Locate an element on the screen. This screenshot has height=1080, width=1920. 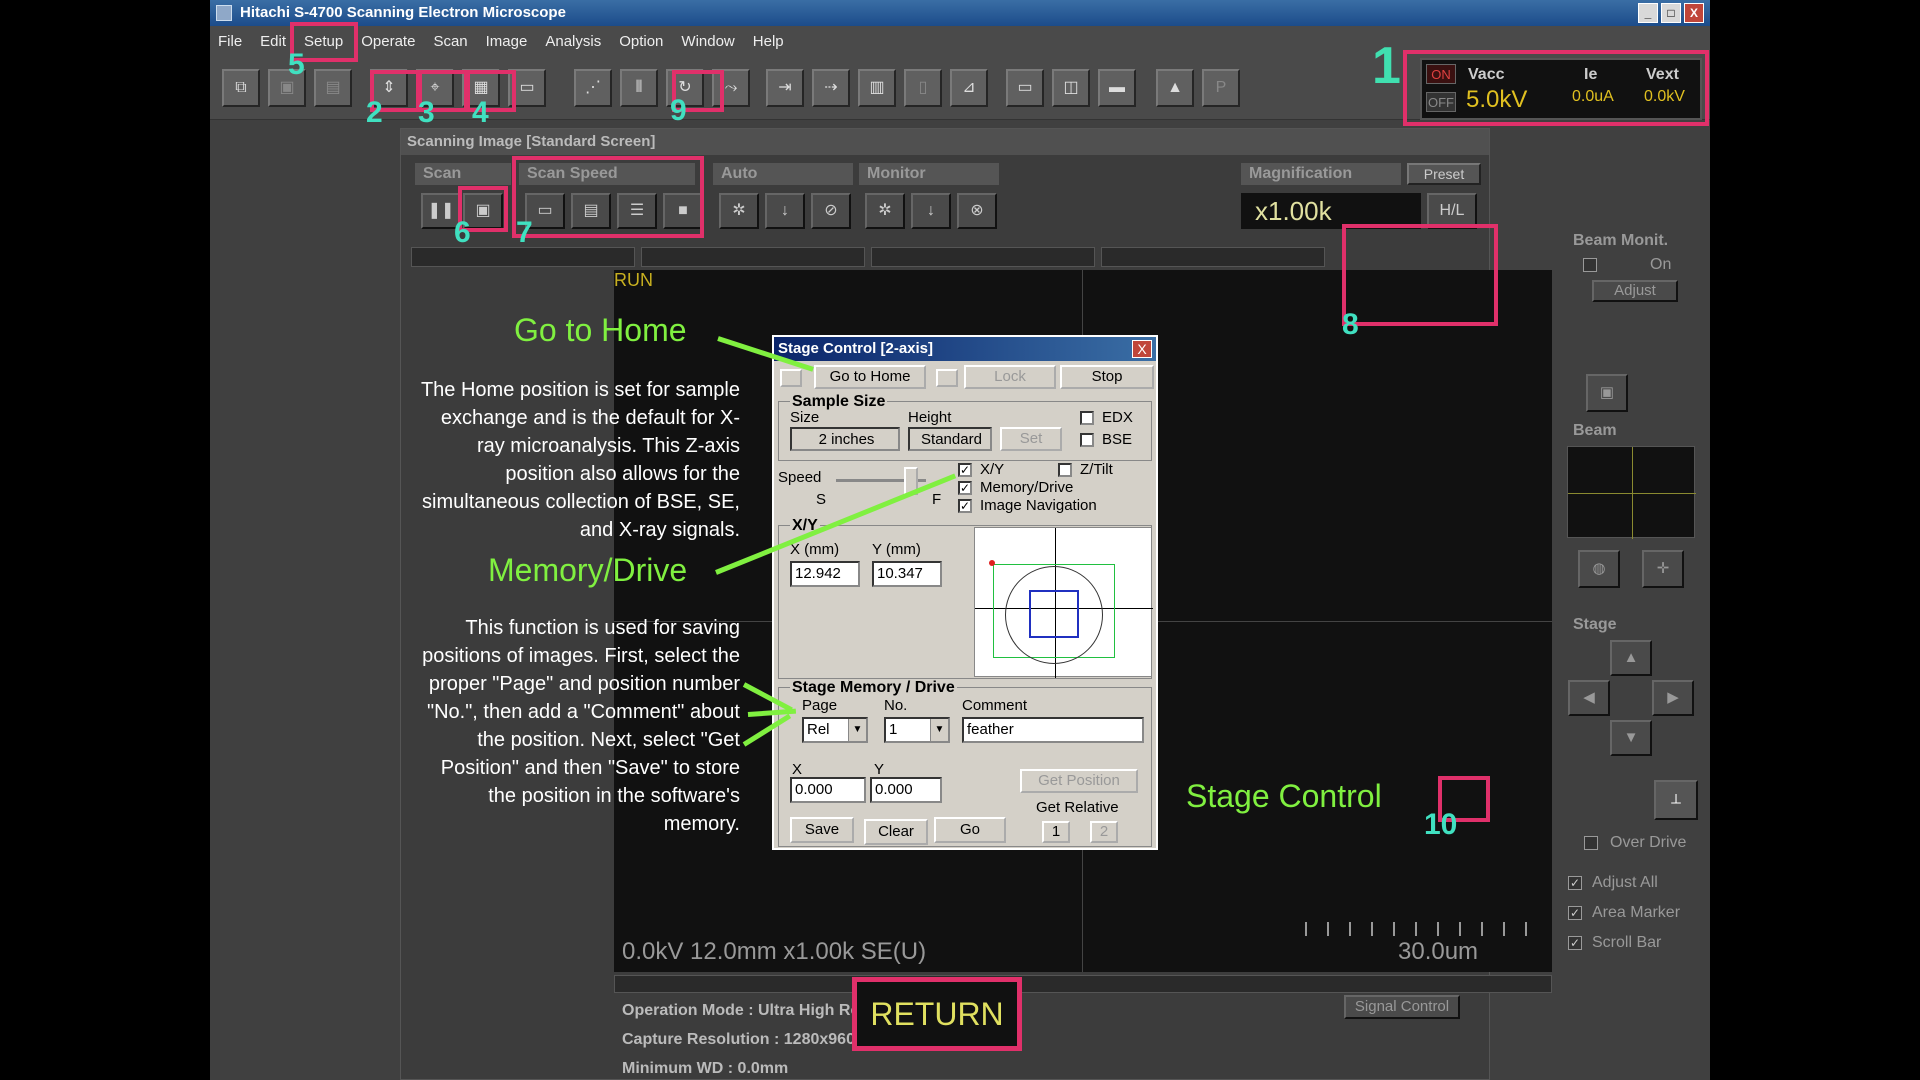
dual-screen-icon: ◫ is located at coordinates (1071, 88).